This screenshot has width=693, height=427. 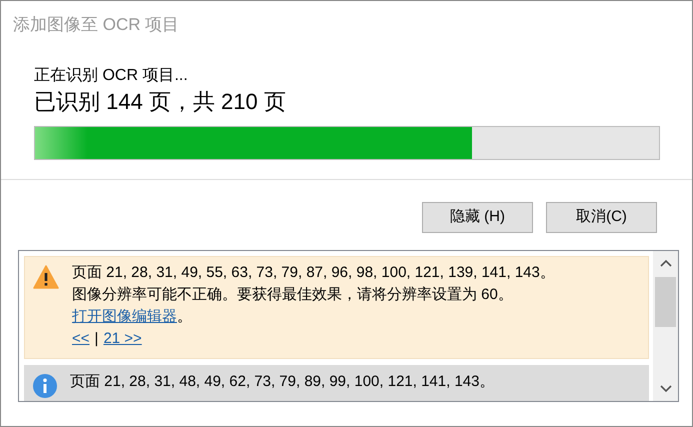 I want to click on next-link: 21 >>, so click(x=122, y=339).